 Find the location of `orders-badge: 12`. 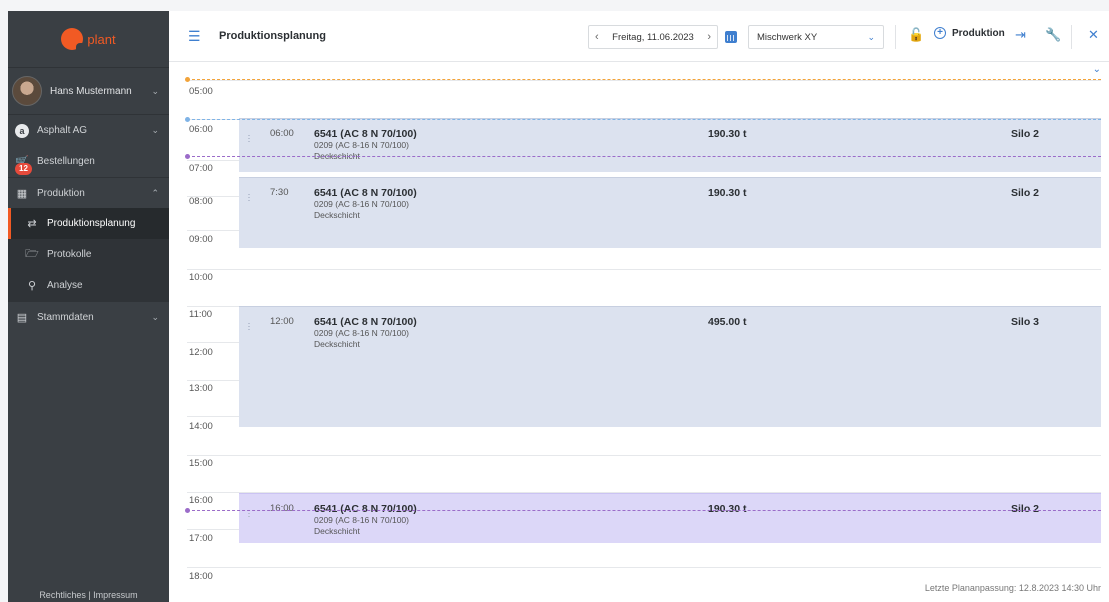

orders-badge: 12 is located at coordinates (23, 169).